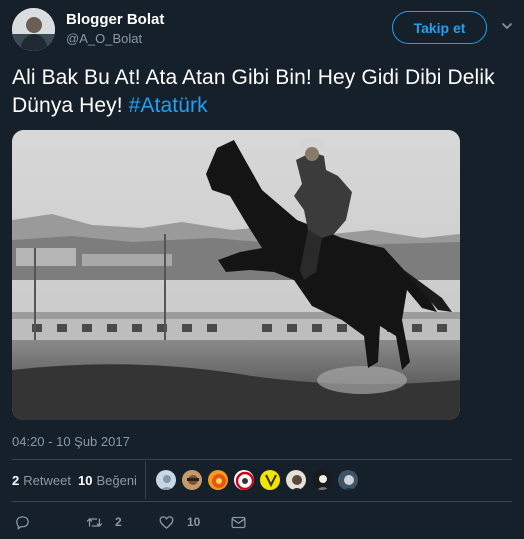  Describe the element at coordinates (168, 105) in the screenshot. I see `hashtag-link: #Atatürk` at that location.